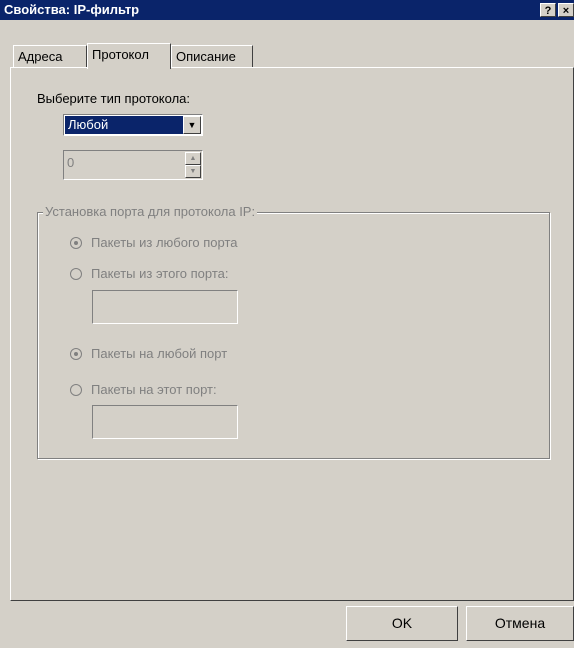  What do you see at coordinates (160, 273) in the screenshot?
I see `radio-from-this-port-label: Пакеты из этого порта:` at bounding box center [160, 273].